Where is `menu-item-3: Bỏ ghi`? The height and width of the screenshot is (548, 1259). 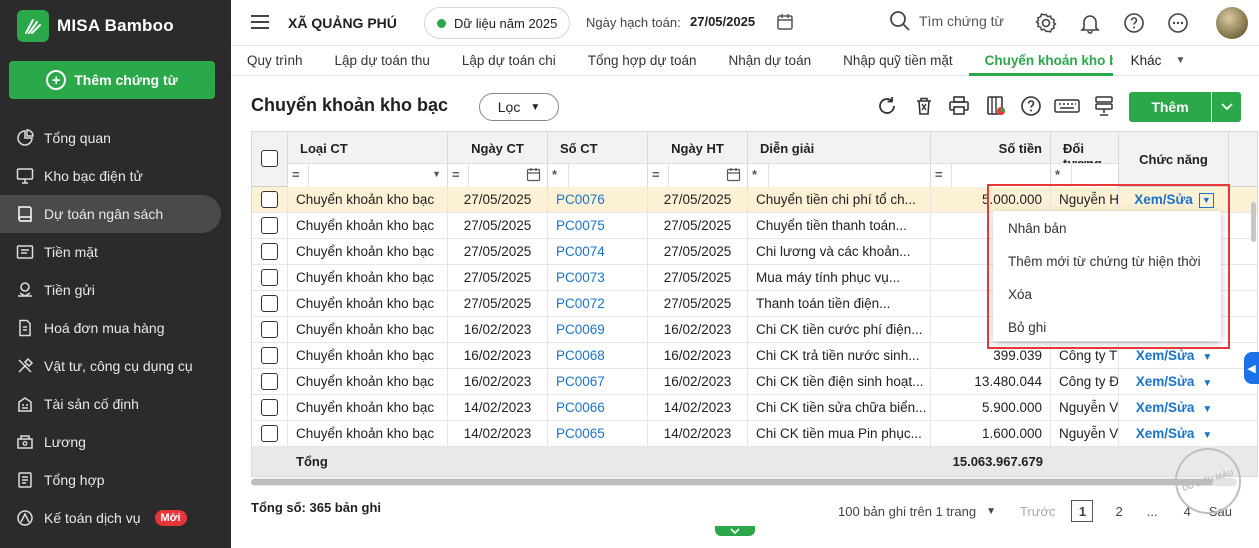
menu-item-3: Bỏ ghi is located at coordinates (1107, 327).